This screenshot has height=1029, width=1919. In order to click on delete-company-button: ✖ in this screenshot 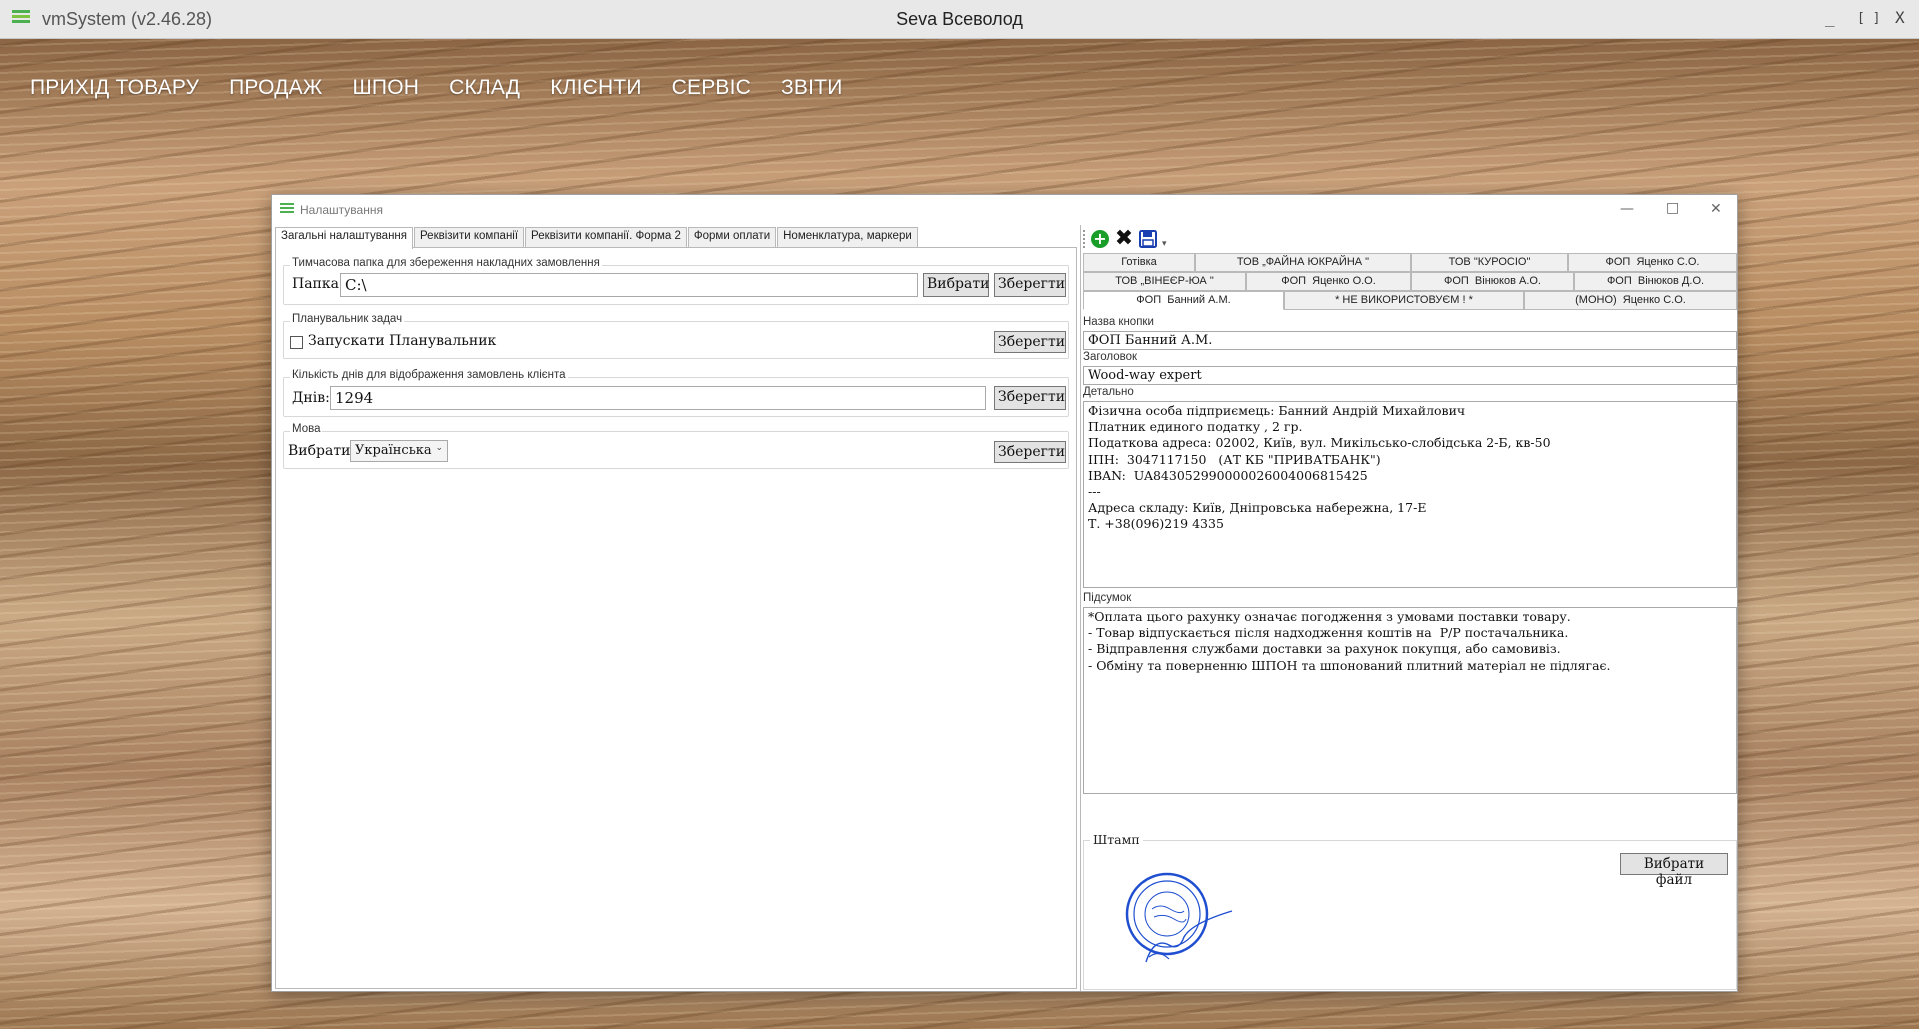, I will do `click(1124, 238)`.